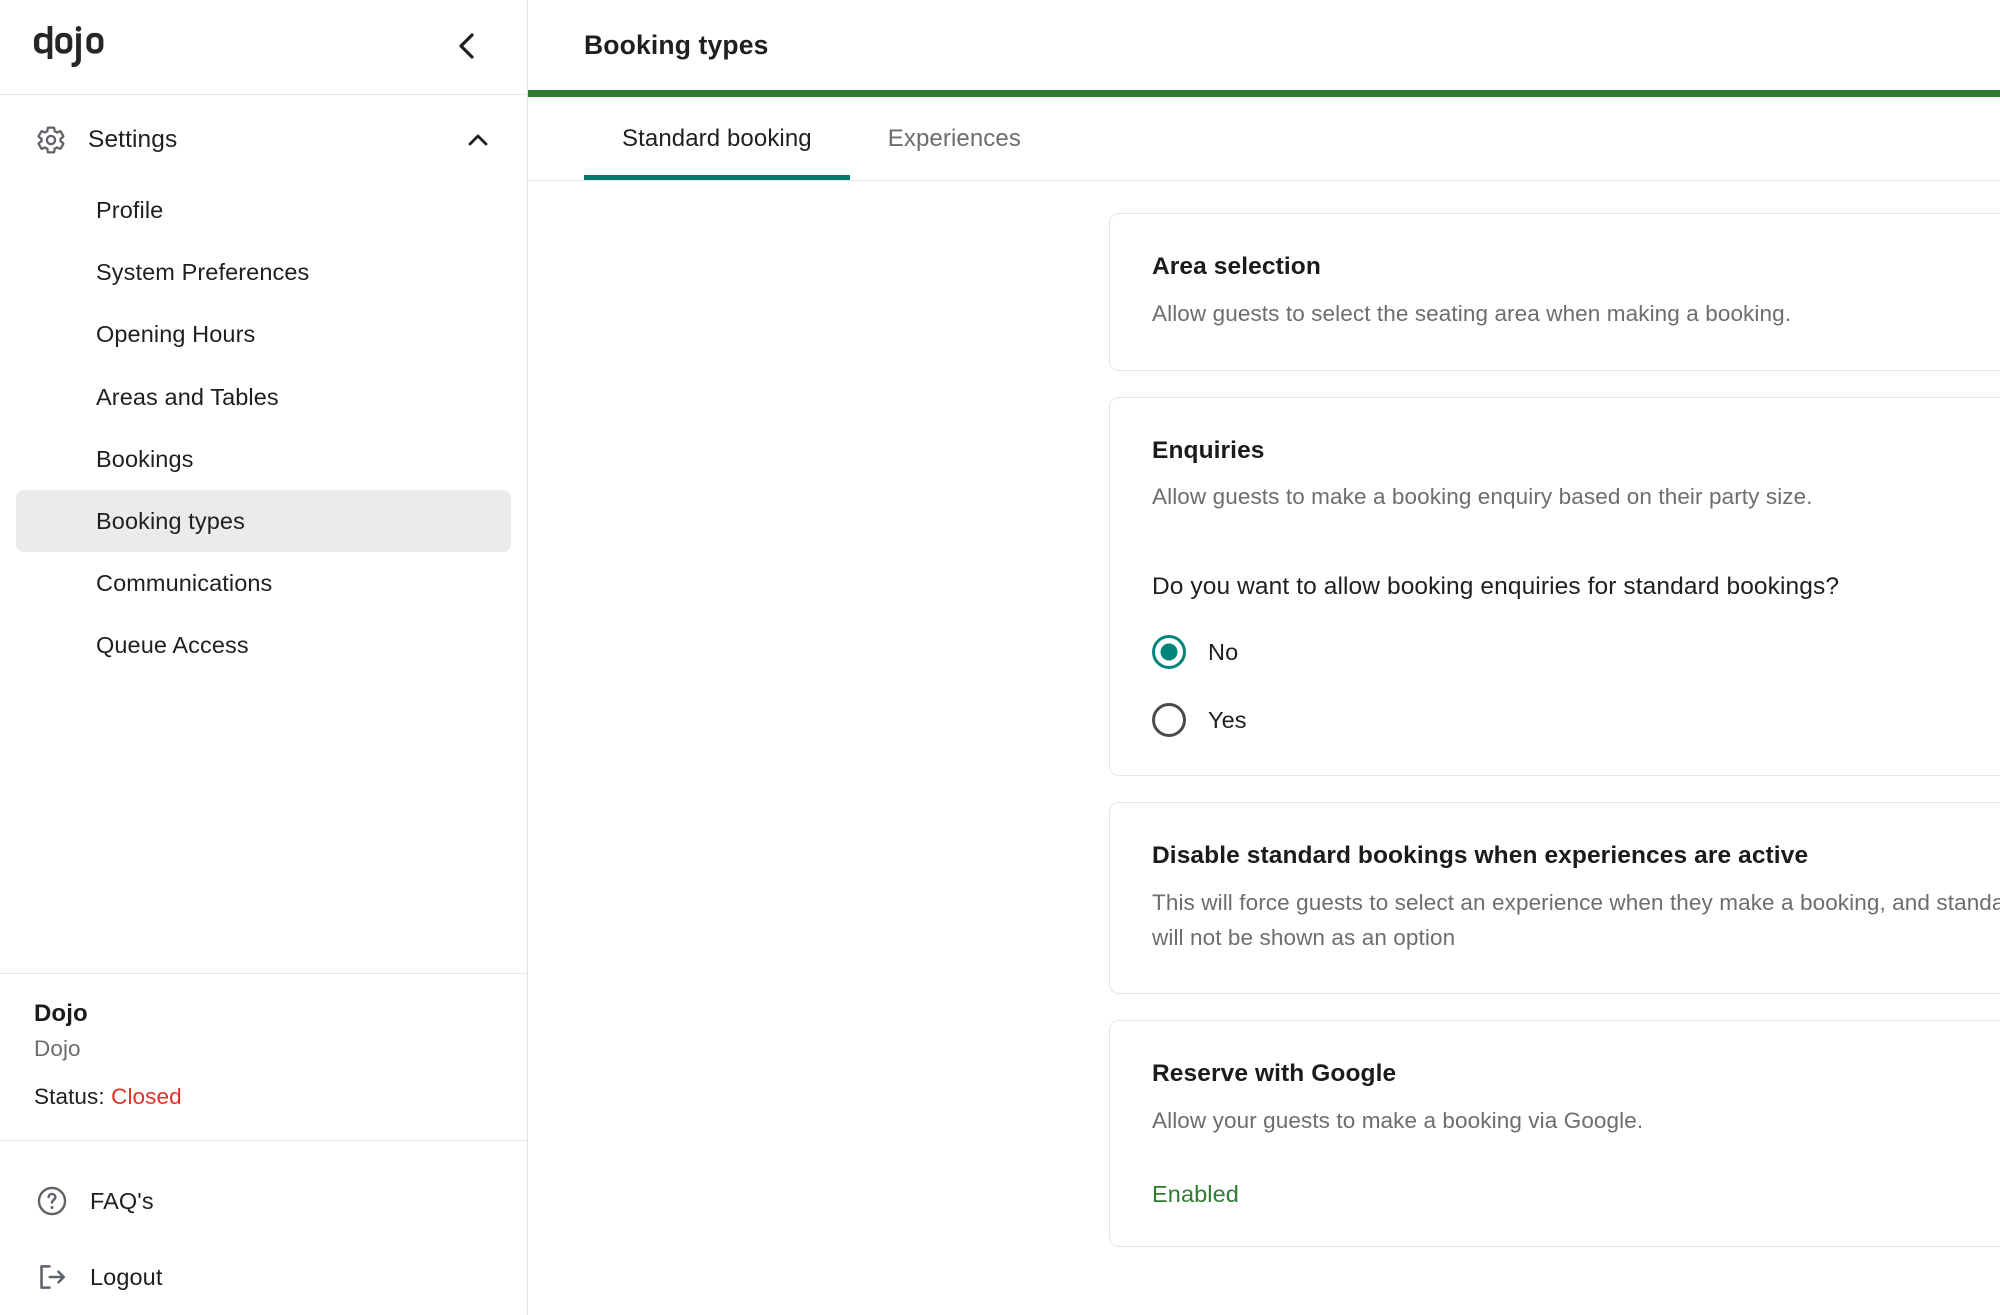  I want to click on status-badge: Closed, so click(146, 1096).